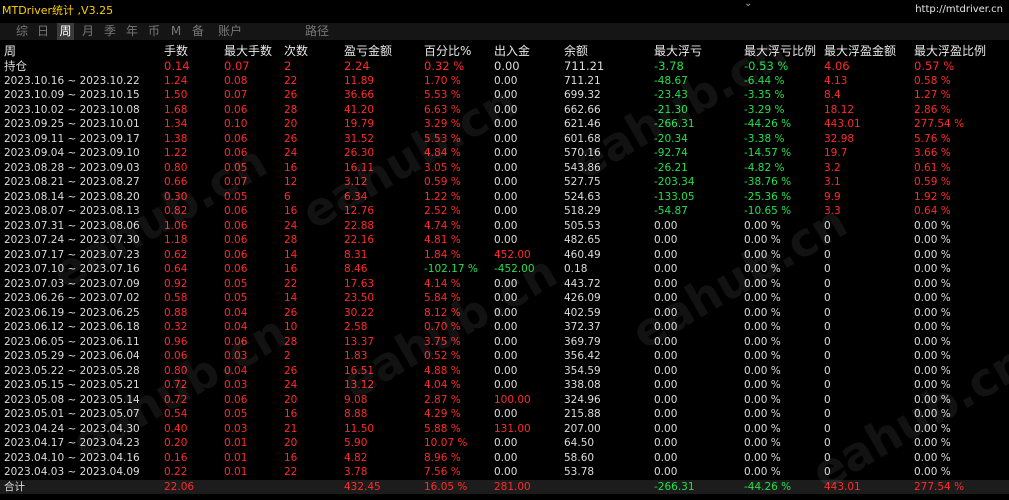  I want to click on table-cell: 28, so click(291, 240).